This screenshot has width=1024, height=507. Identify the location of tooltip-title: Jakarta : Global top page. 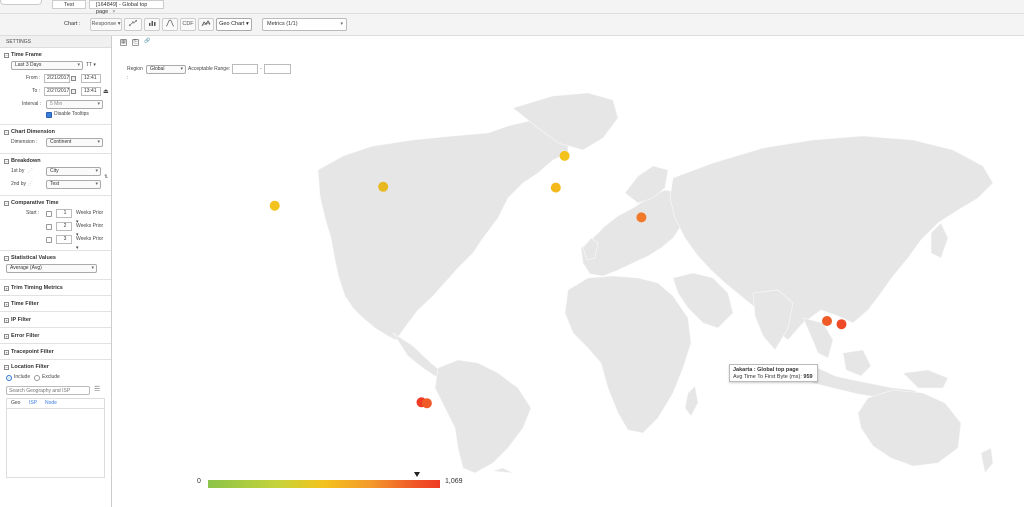
(766, 370).